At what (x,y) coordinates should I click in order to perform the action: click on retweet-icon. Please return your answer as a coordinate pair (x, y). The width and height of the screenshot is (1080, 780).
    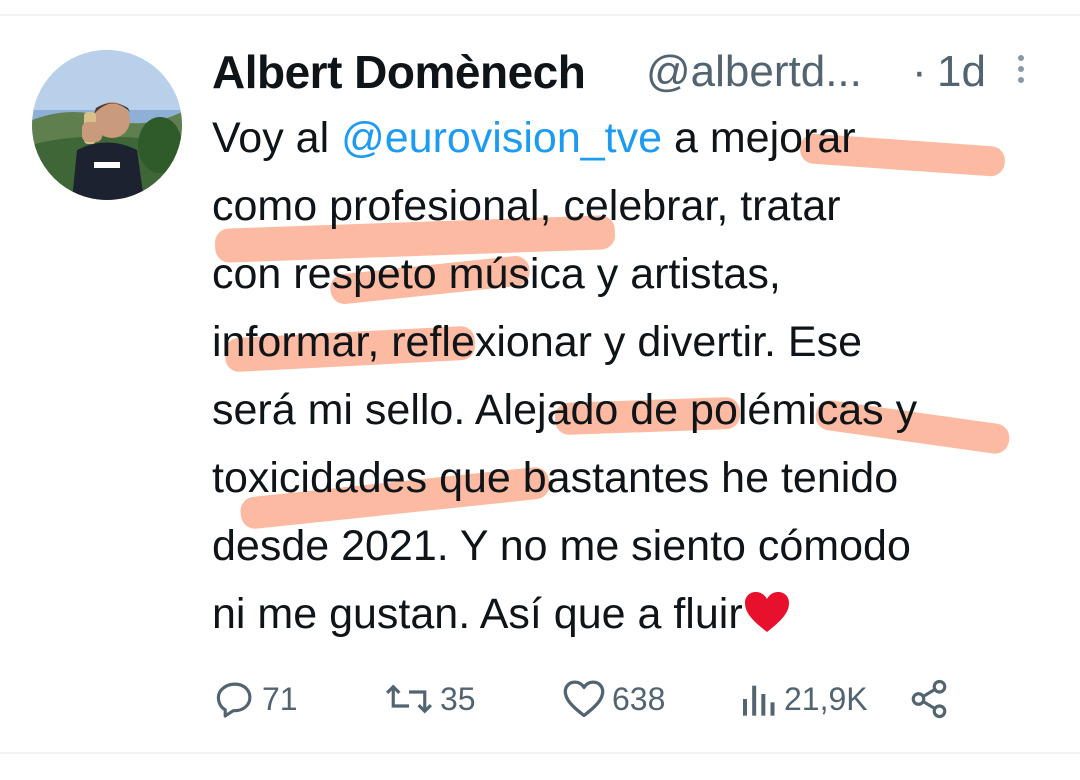
    Looking at the image, I should click on (409, 699).